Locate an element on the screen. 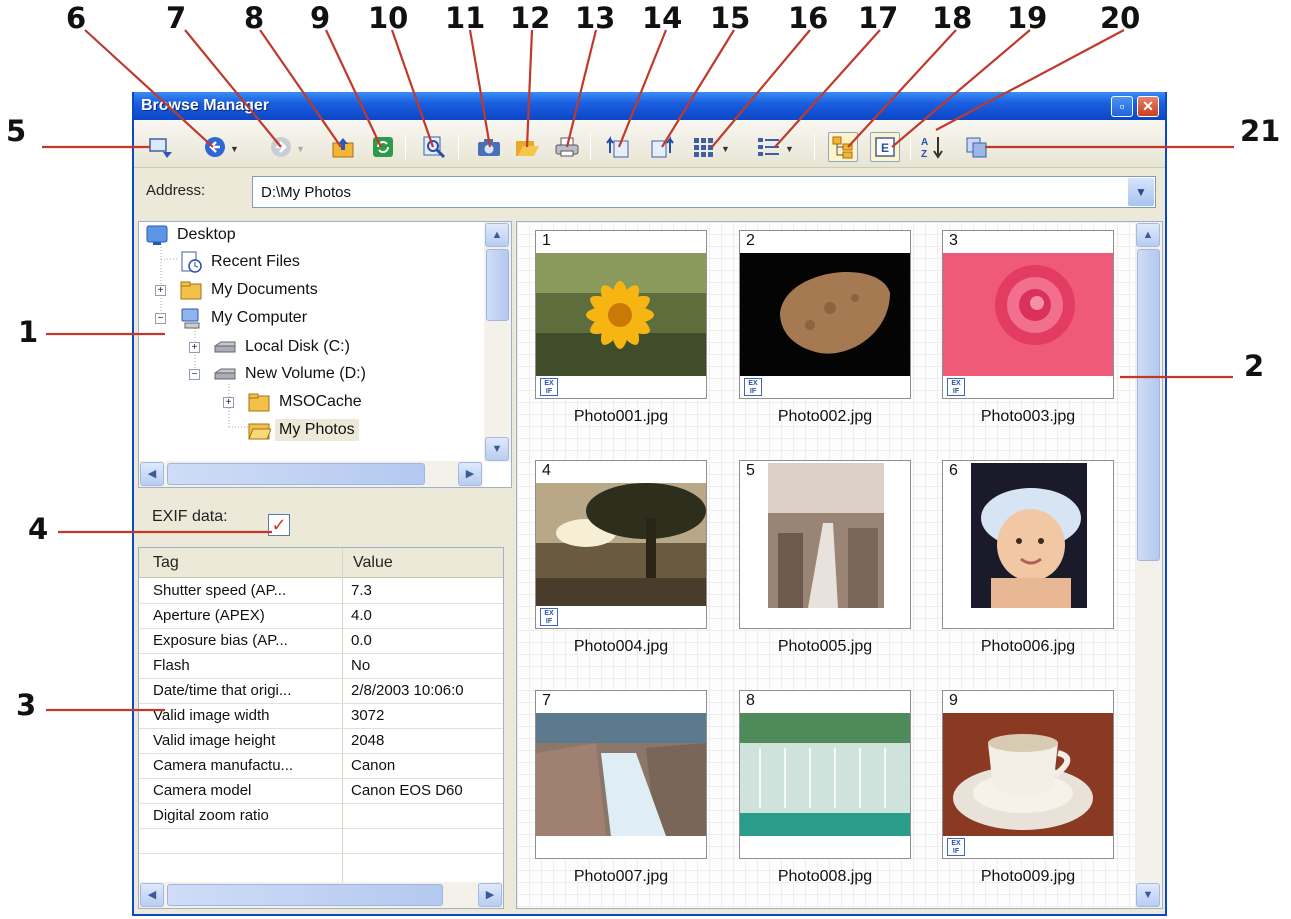  sort-button: AZ is located at coordinates (933, 147).